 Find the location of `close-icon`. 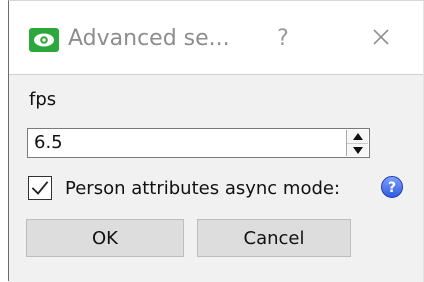

close-icon is located at coordinates (381, 39).